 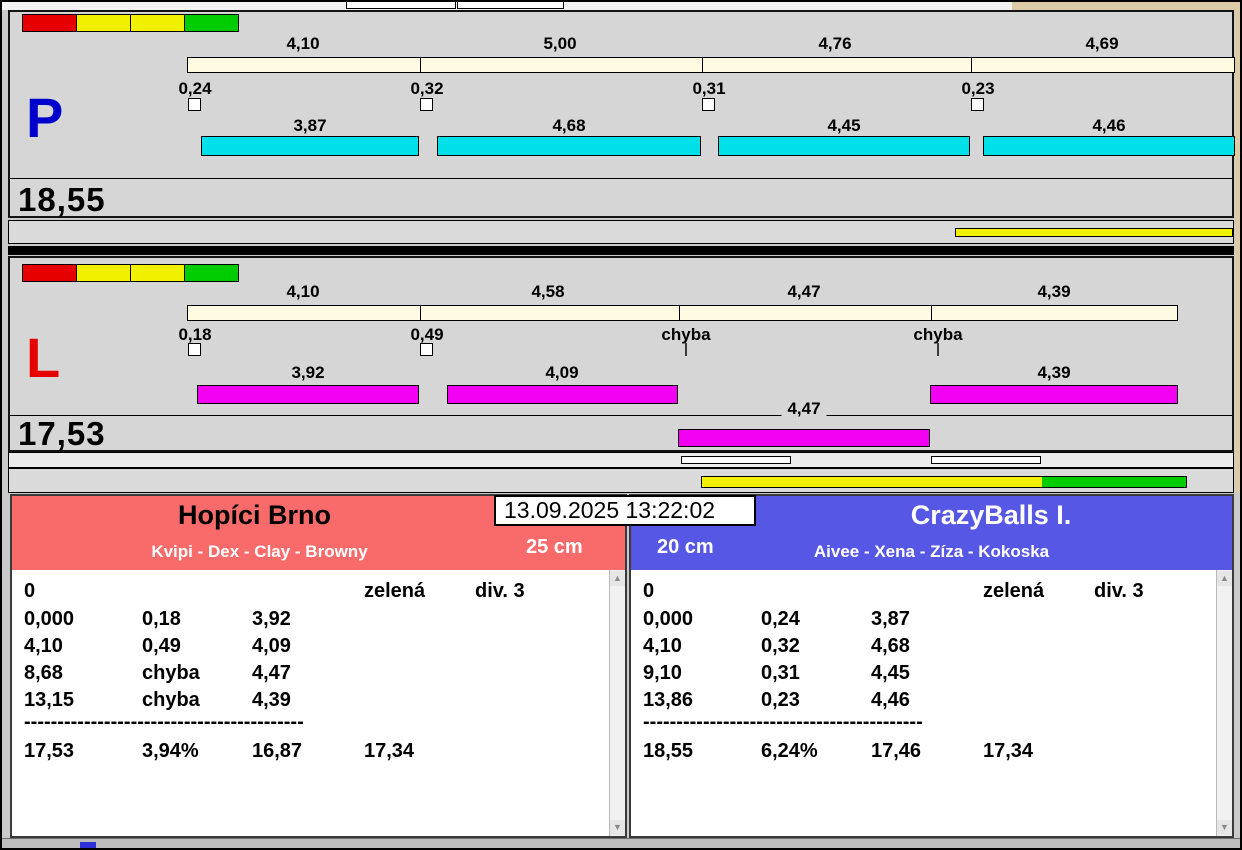 I want to click on lane-divider, so click(x=621, y=250).